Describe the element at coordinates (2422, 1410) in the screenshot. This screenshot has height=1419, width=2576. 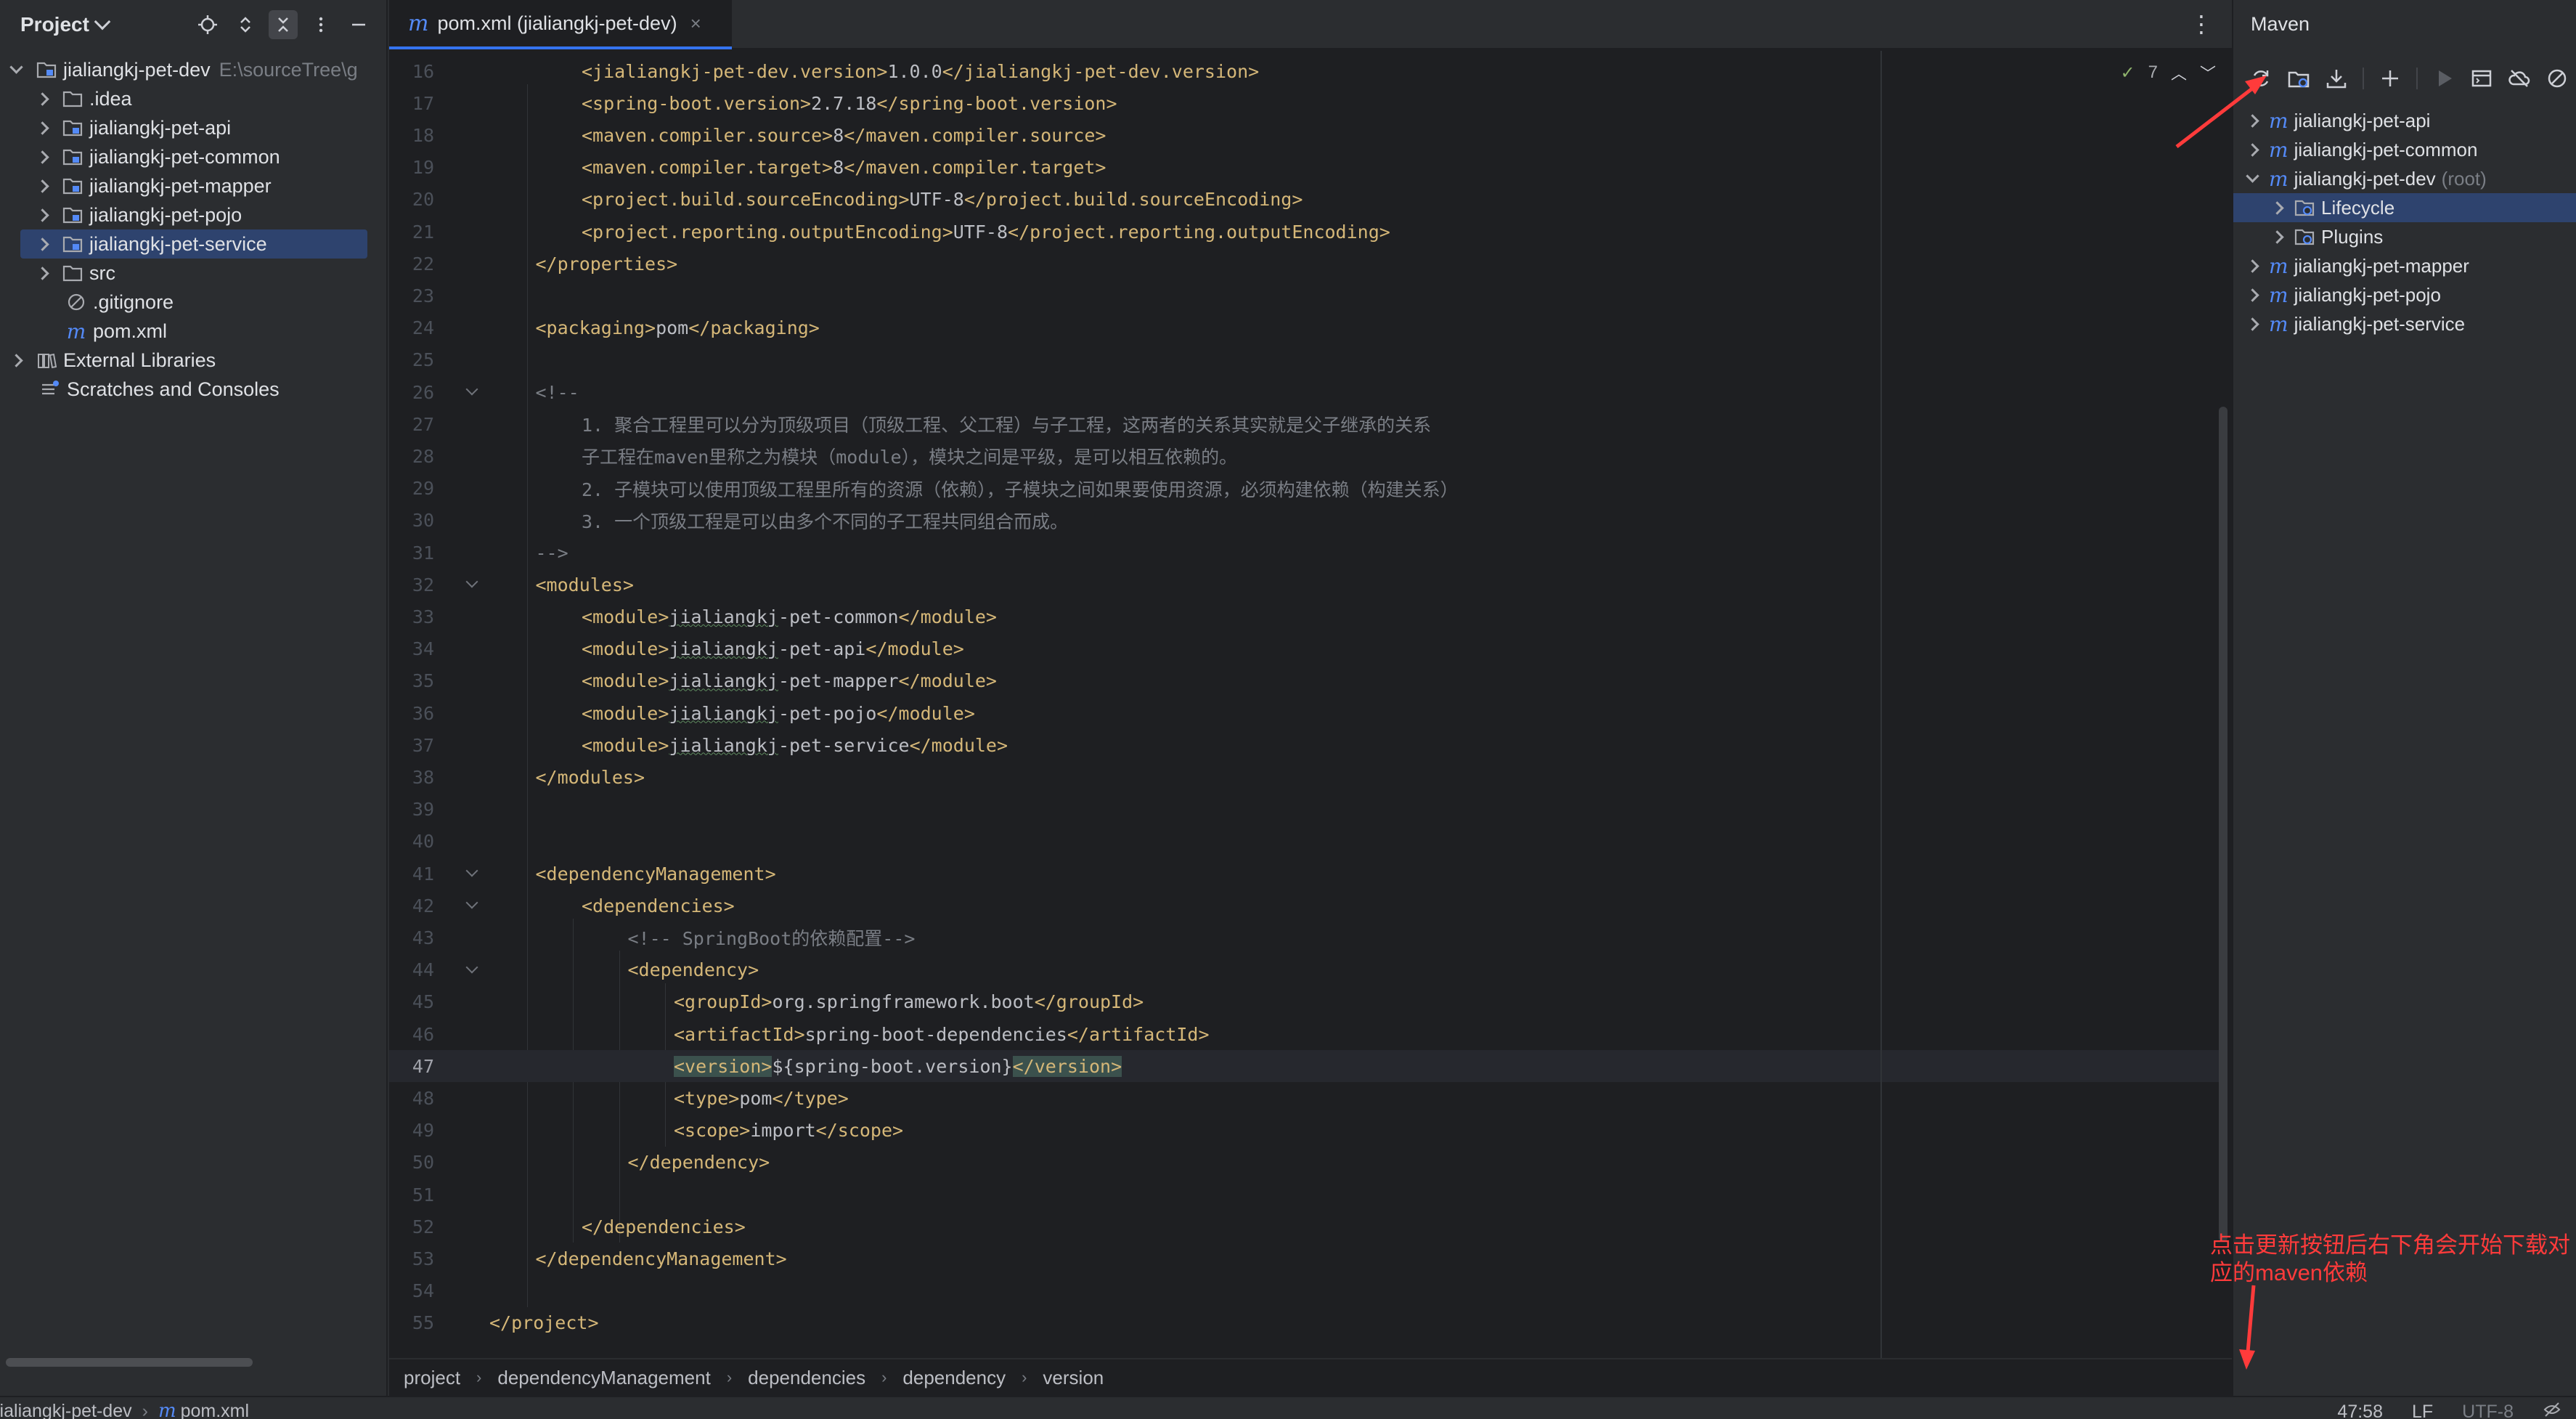
I see `line-separator: LF` at that location.